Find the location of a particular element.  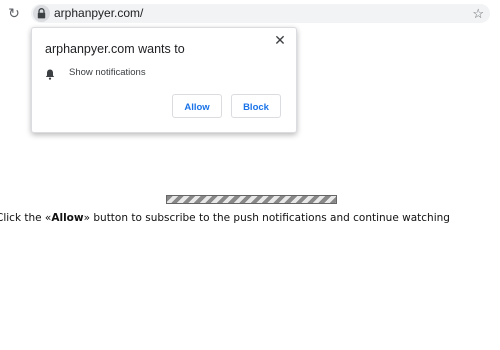

progress-fill is located at coordinates (251, 199).